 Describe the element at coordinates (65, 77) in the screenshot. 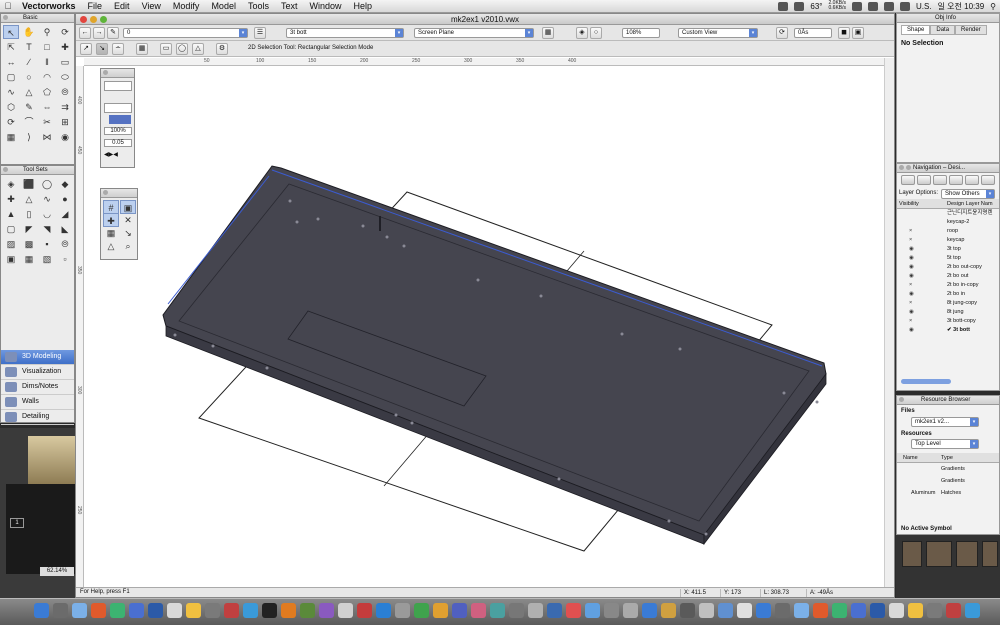

I see `oval-tool-icon: ⬭` at that location.